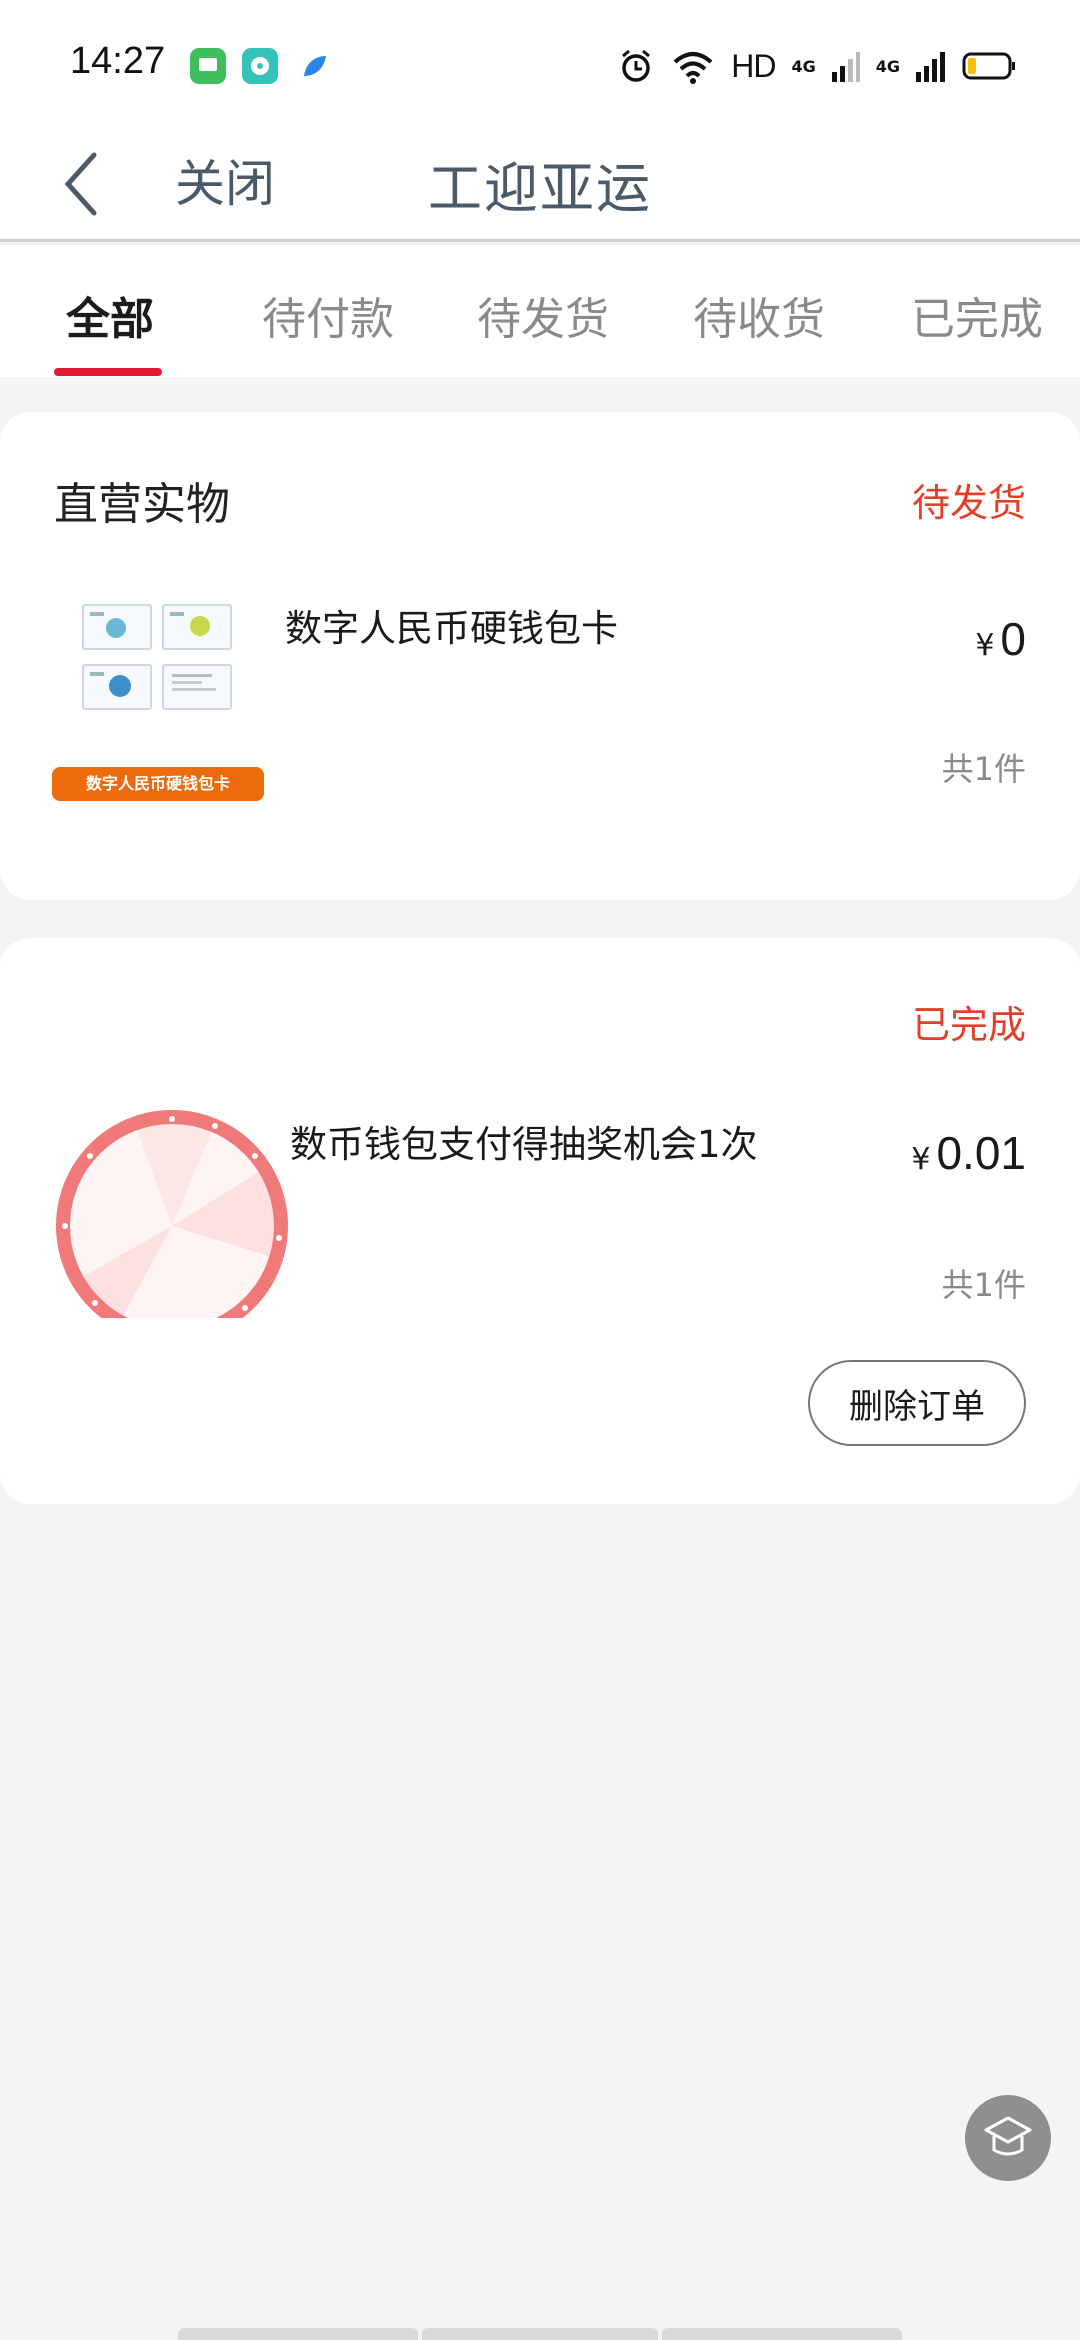 The width and height of the screenshot is (1080, 2340). I want to click on graduation-cap-icon, so click(1008, 2136).